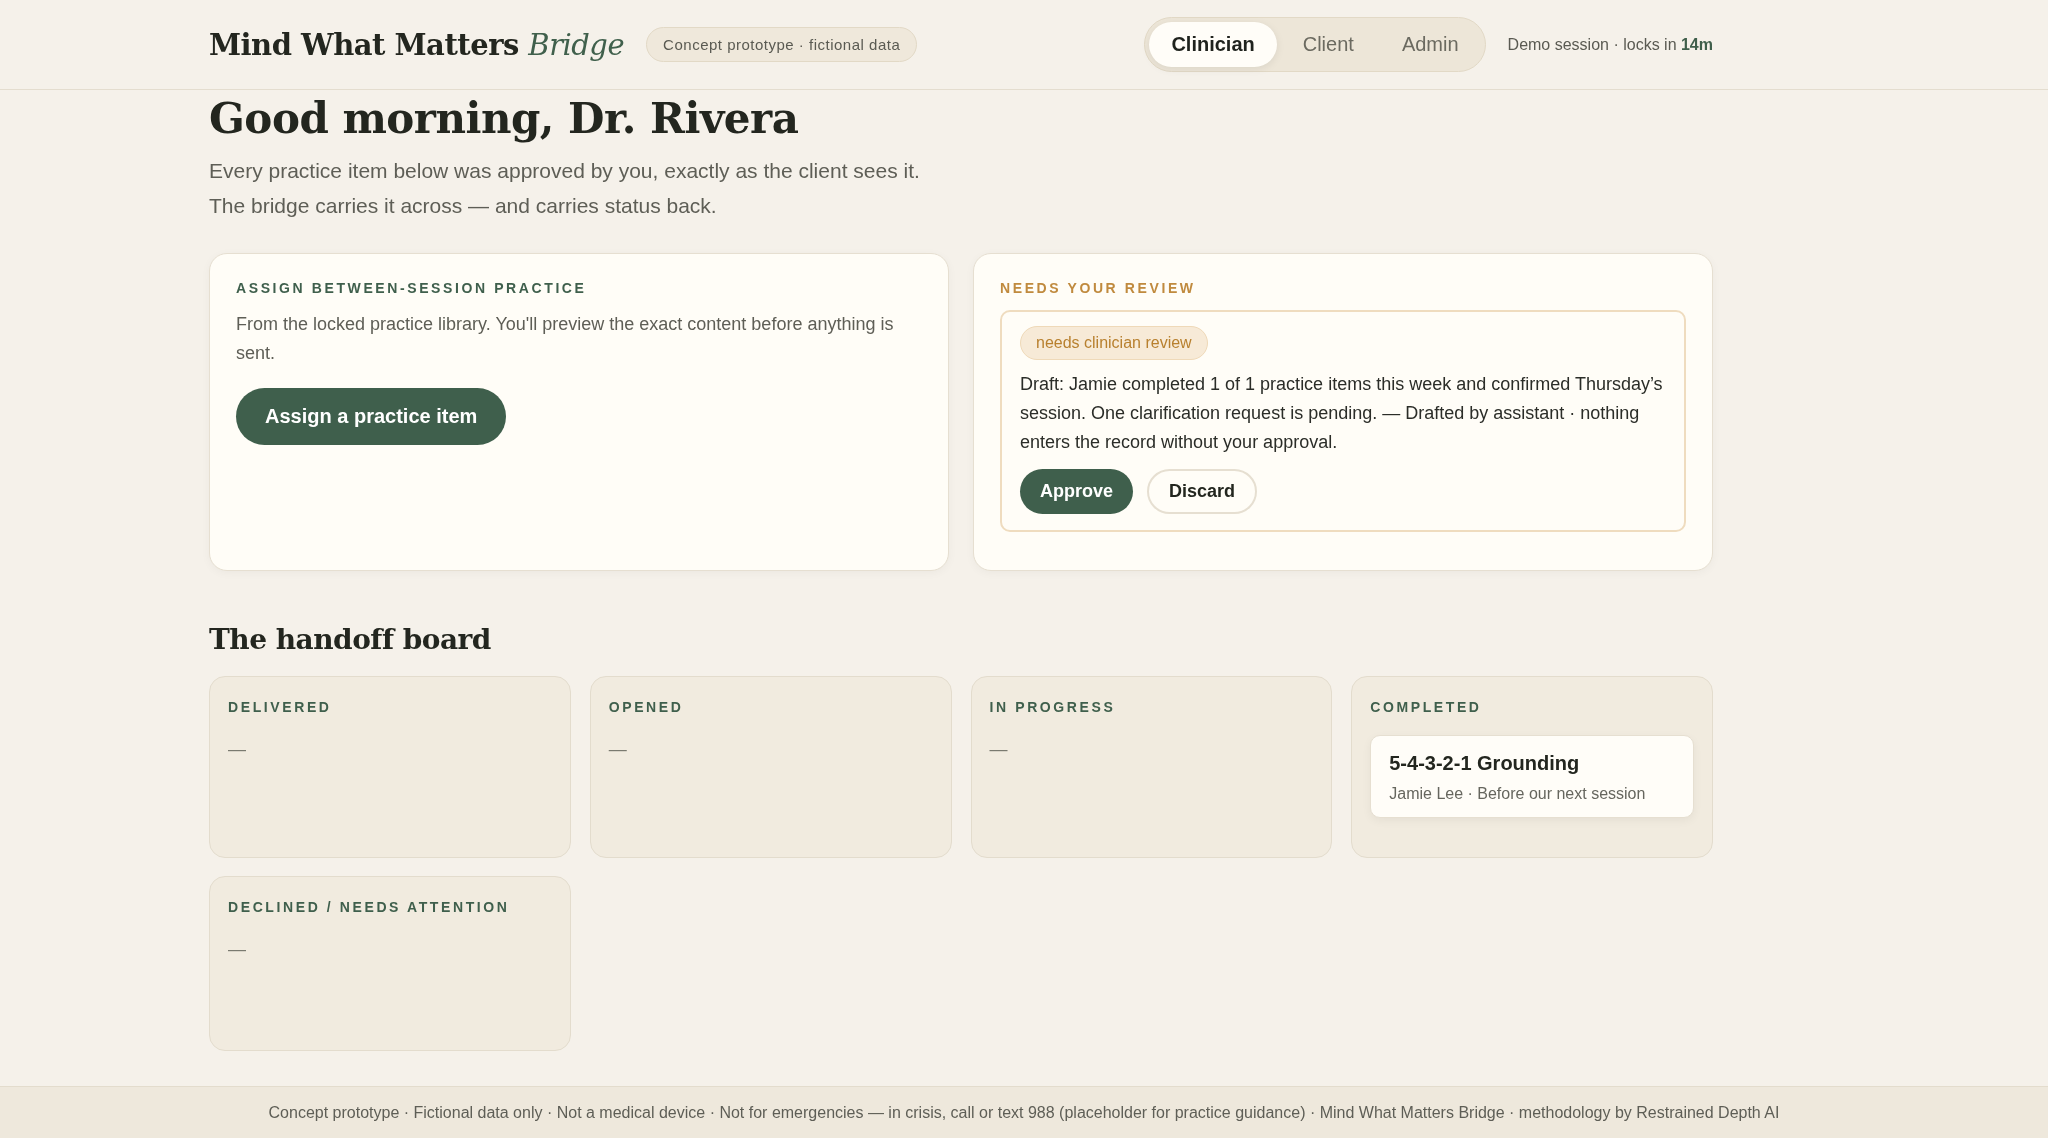 This screenshot has width=2048, height=1138. I want to click on discard-button: Discard, so click(1202, 491).